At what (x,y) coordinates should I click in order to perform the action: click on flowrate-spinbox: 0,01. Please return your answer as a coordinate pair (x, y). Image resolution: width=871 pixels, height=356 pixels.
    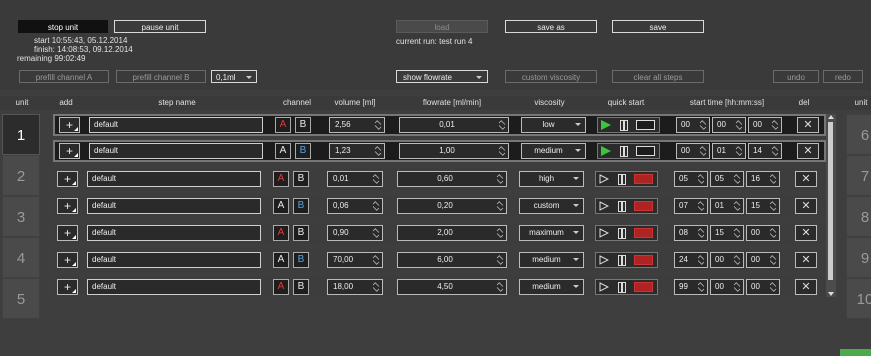
    Looking at the image, I should click on (454, 125).